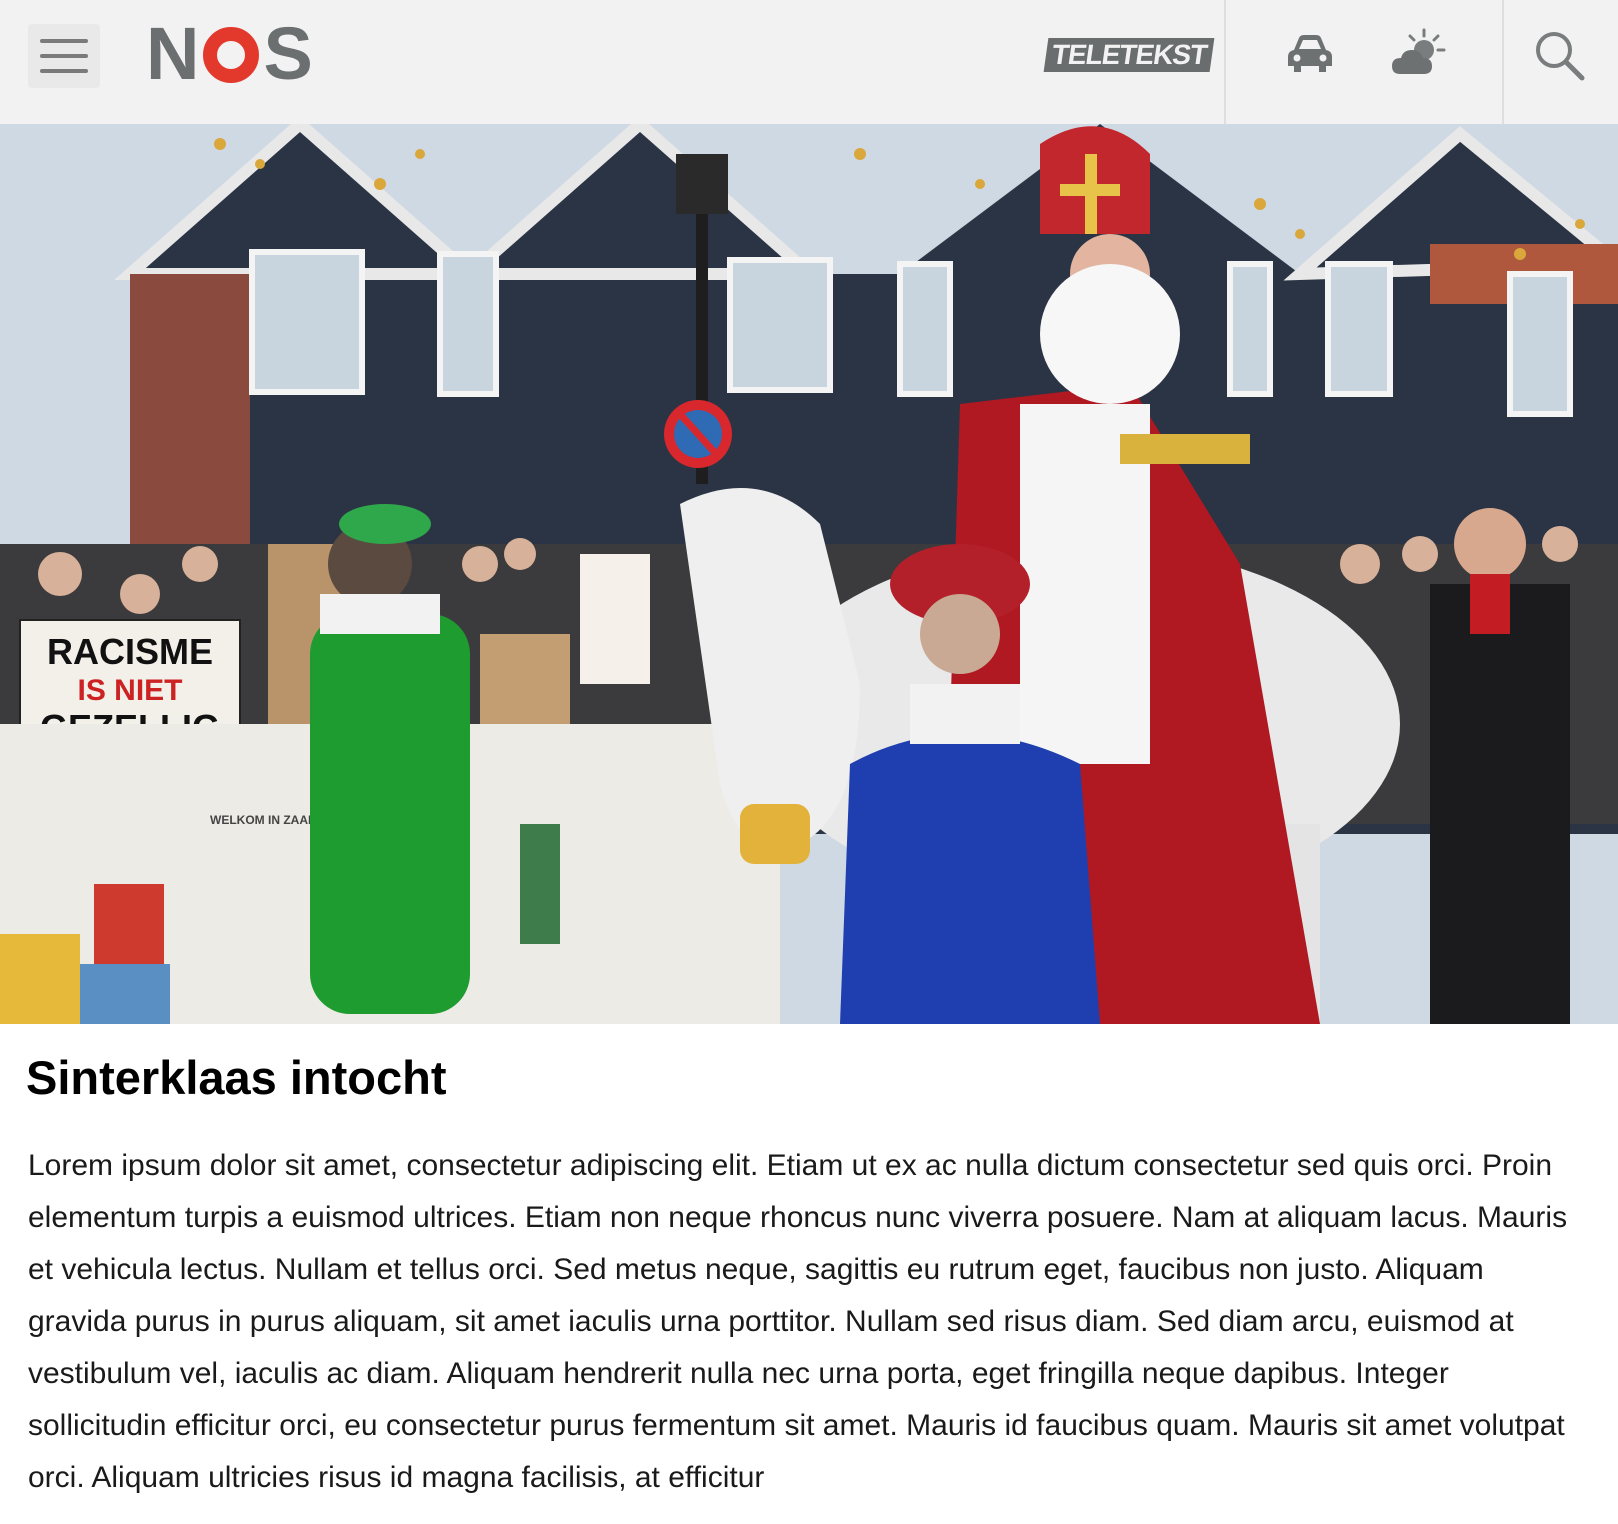  Describe the element at coordinates (809, 62) in the screenshot. I see `site-header: NS TELETEKST` at that location.